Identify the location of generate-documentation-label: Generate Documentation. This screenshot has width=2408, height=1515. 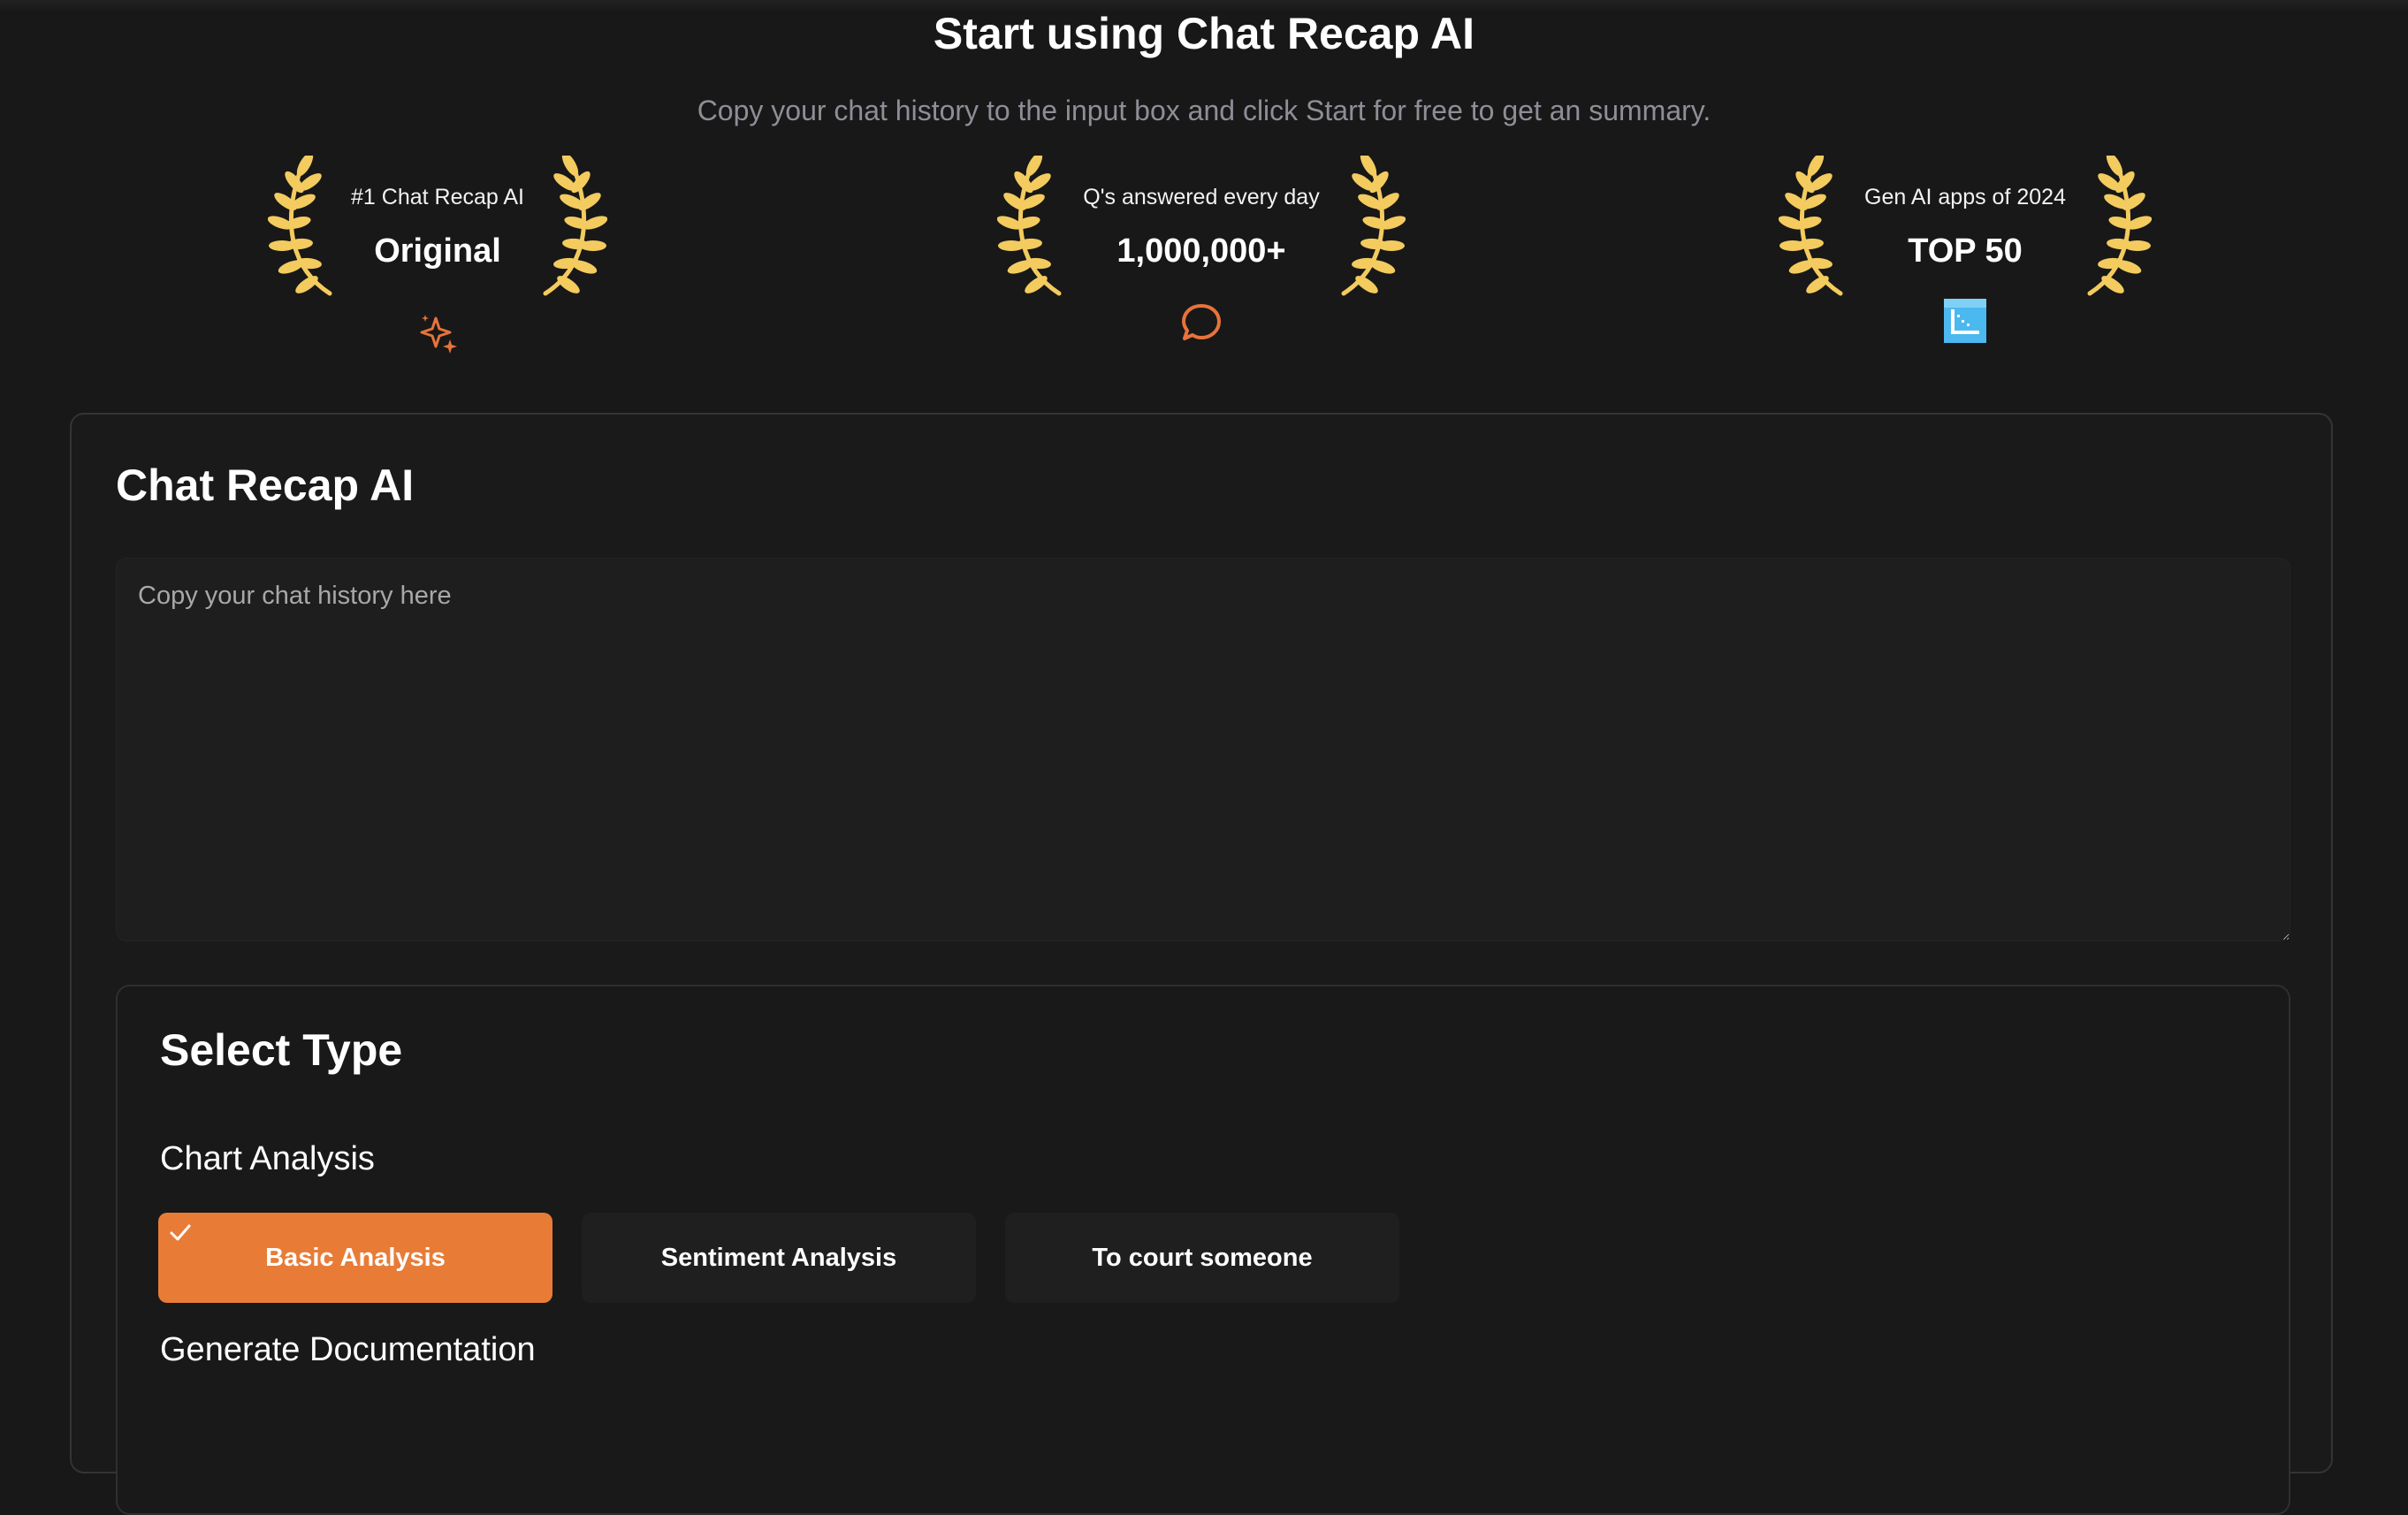
(348, 1349).